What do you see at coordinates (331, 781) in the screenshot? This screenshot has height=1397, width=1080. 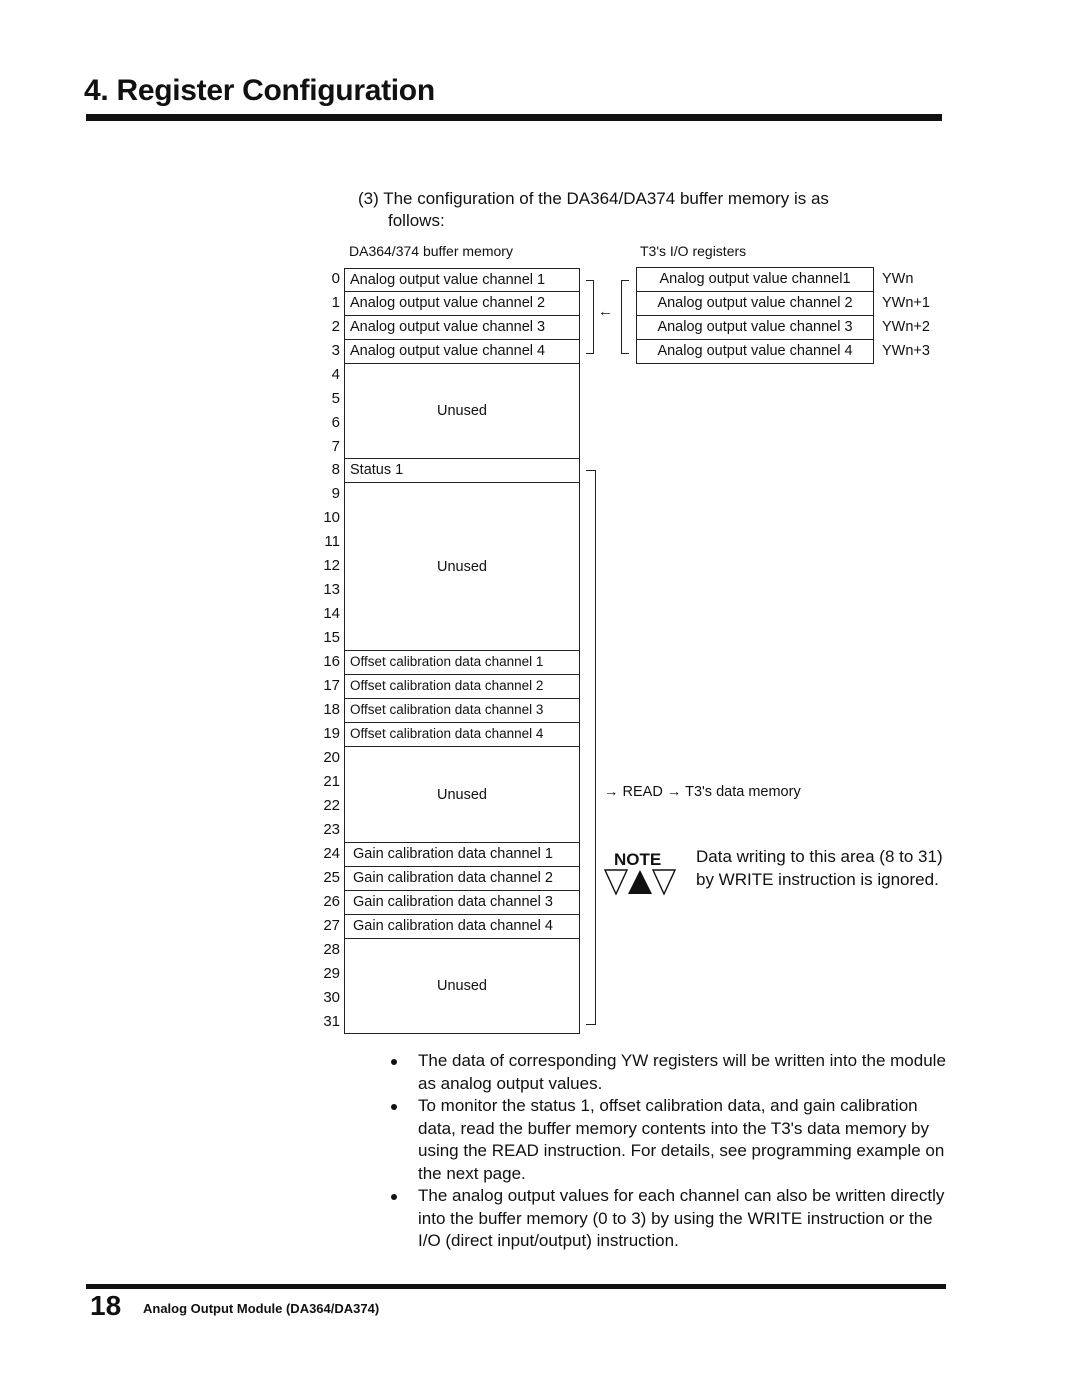 I see `address-index: 21` at bounding box center [331, 781].